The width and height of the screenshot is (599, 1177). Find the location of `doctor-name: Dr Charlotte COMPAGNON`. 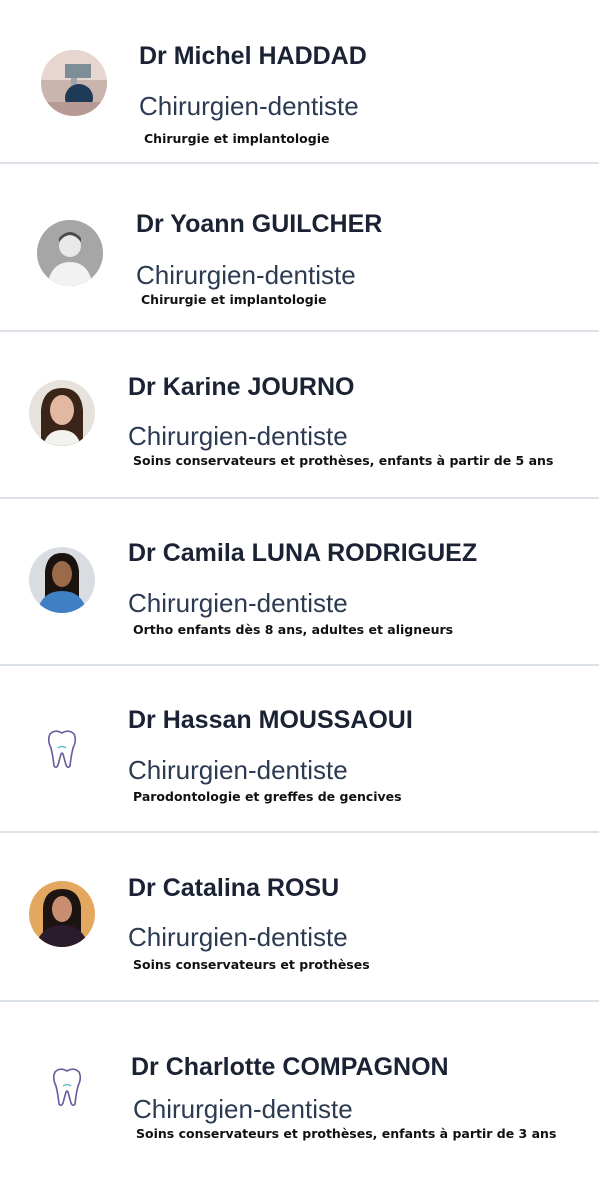

doctor-name: Dr Charlotte COMPAGNON is located at coordinates (290, 1067).